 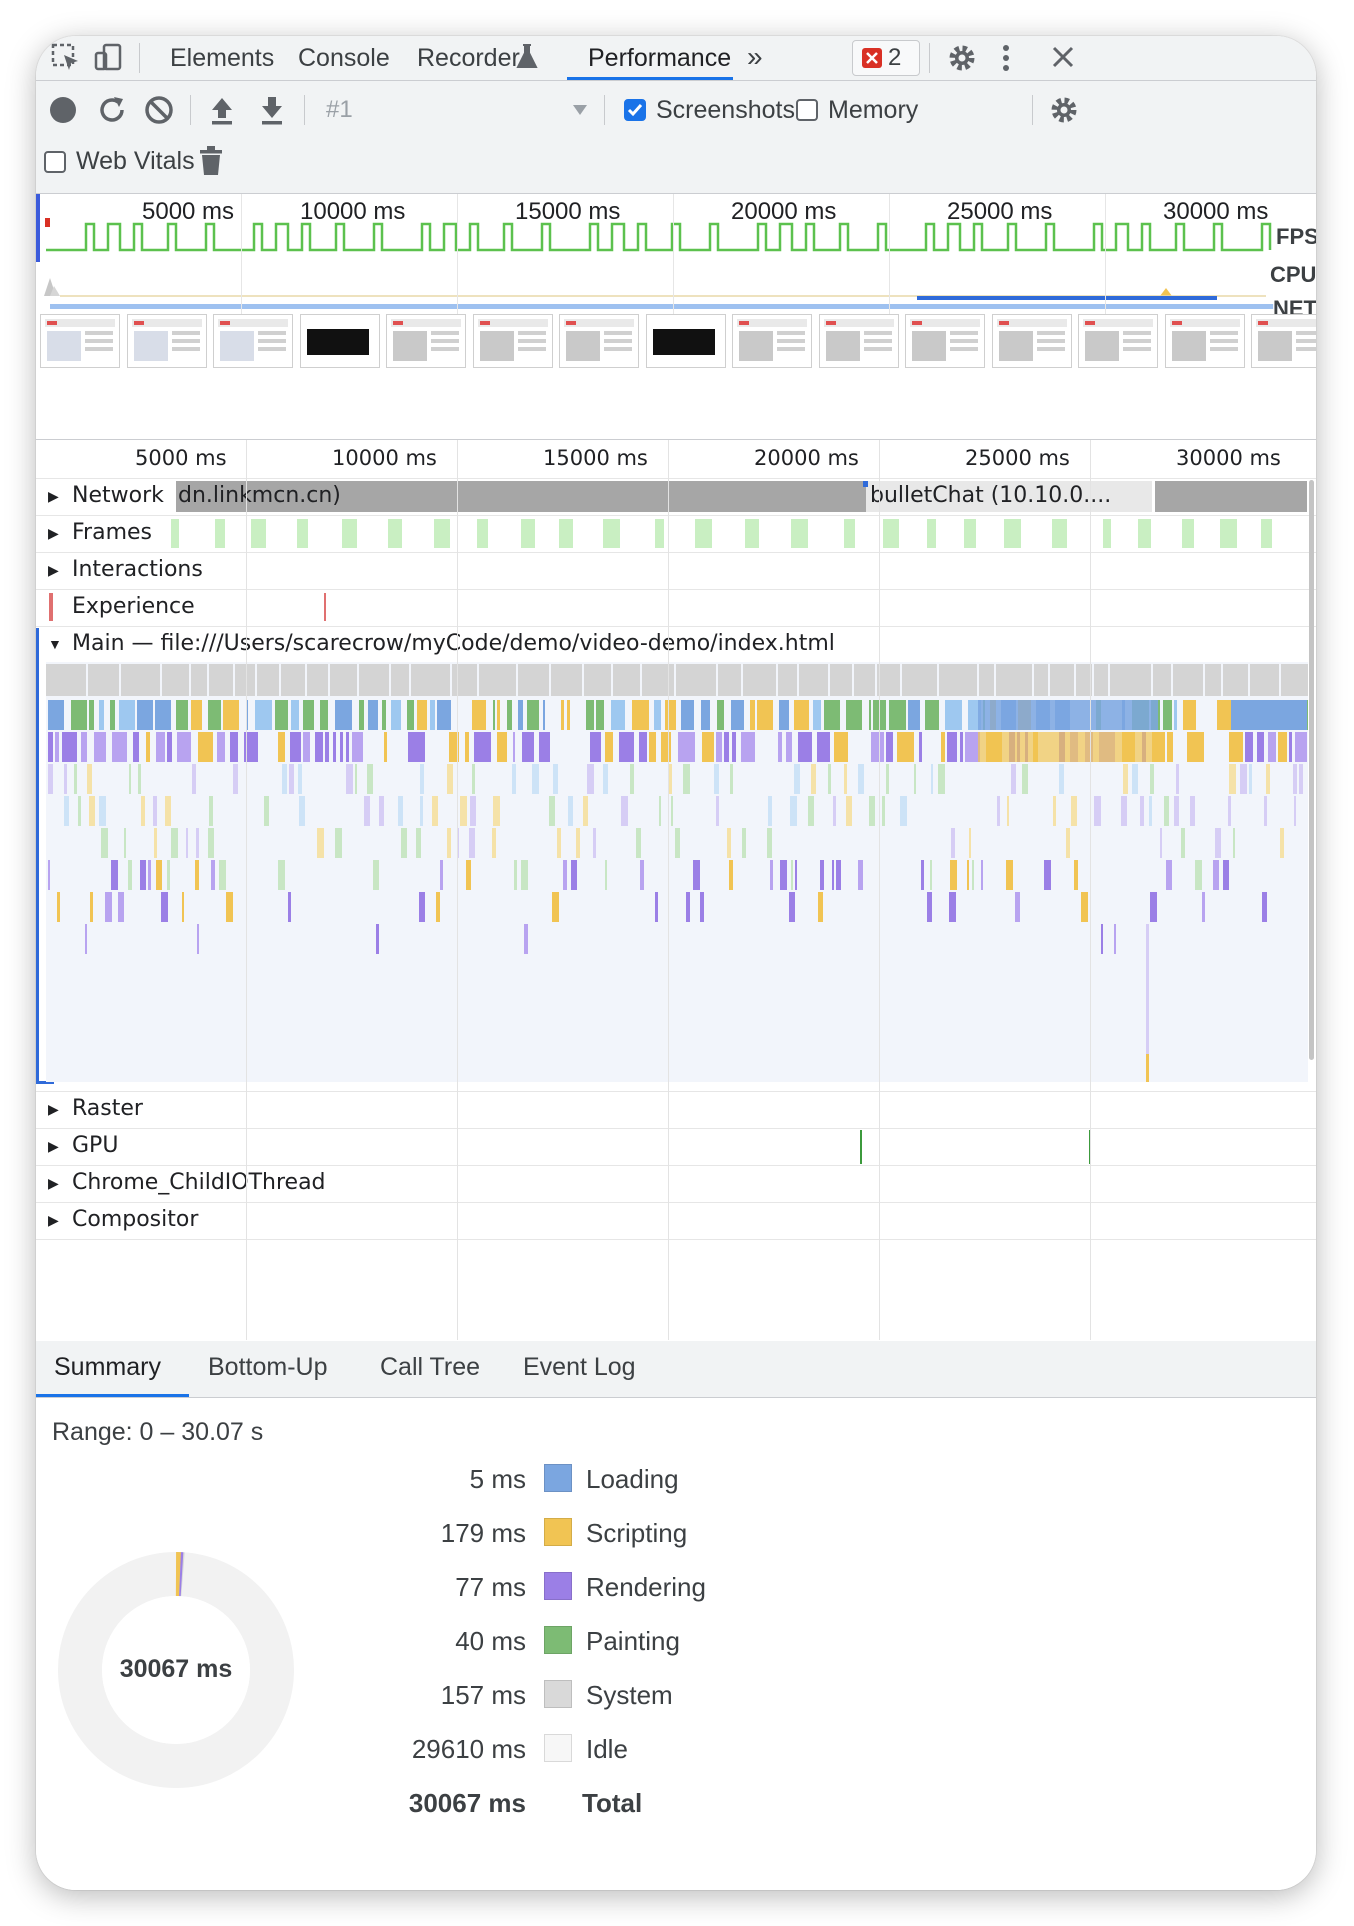 What do you see at coordinates (55, 644) in the screenshot?
I see `collapse-arrow-icon: ▼` at bounding box center [55, 644].